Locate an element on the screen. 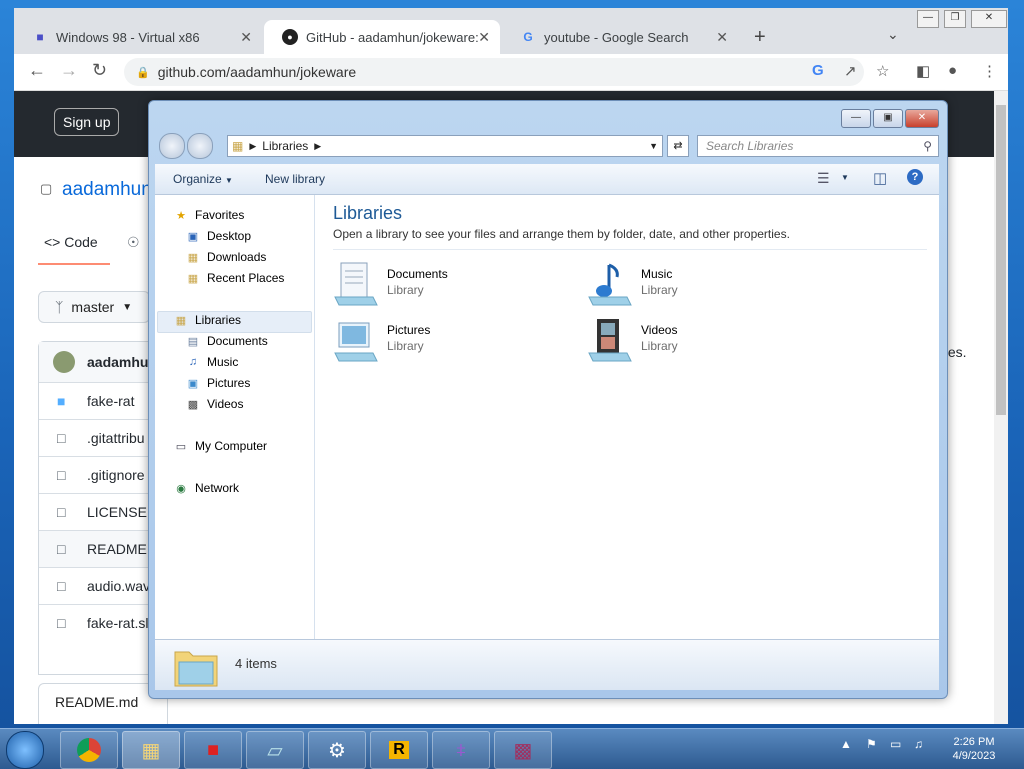 This screenshot has width=1024, height=769. visual-studio-icon: ⧧ is located at coordinates (461, 749).